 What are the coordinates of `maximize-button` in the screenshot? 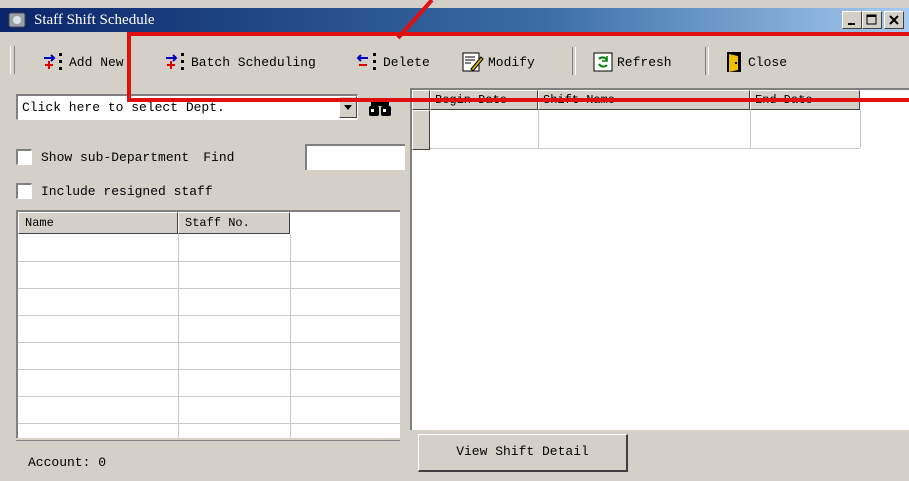 It's located at (872, 20).